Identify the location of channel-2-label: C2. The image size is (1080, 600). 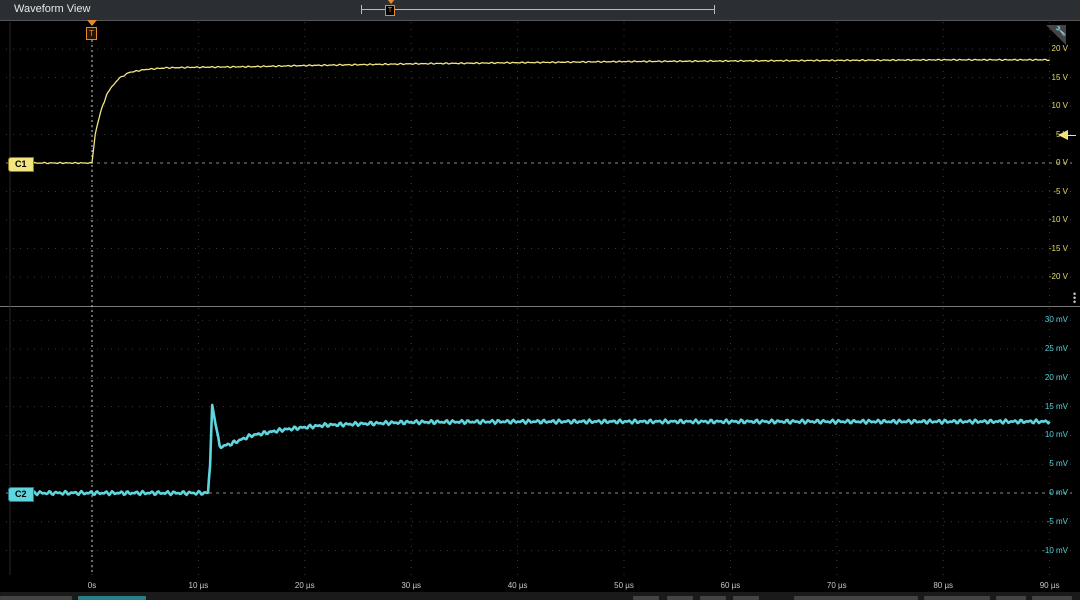
(21, 494).